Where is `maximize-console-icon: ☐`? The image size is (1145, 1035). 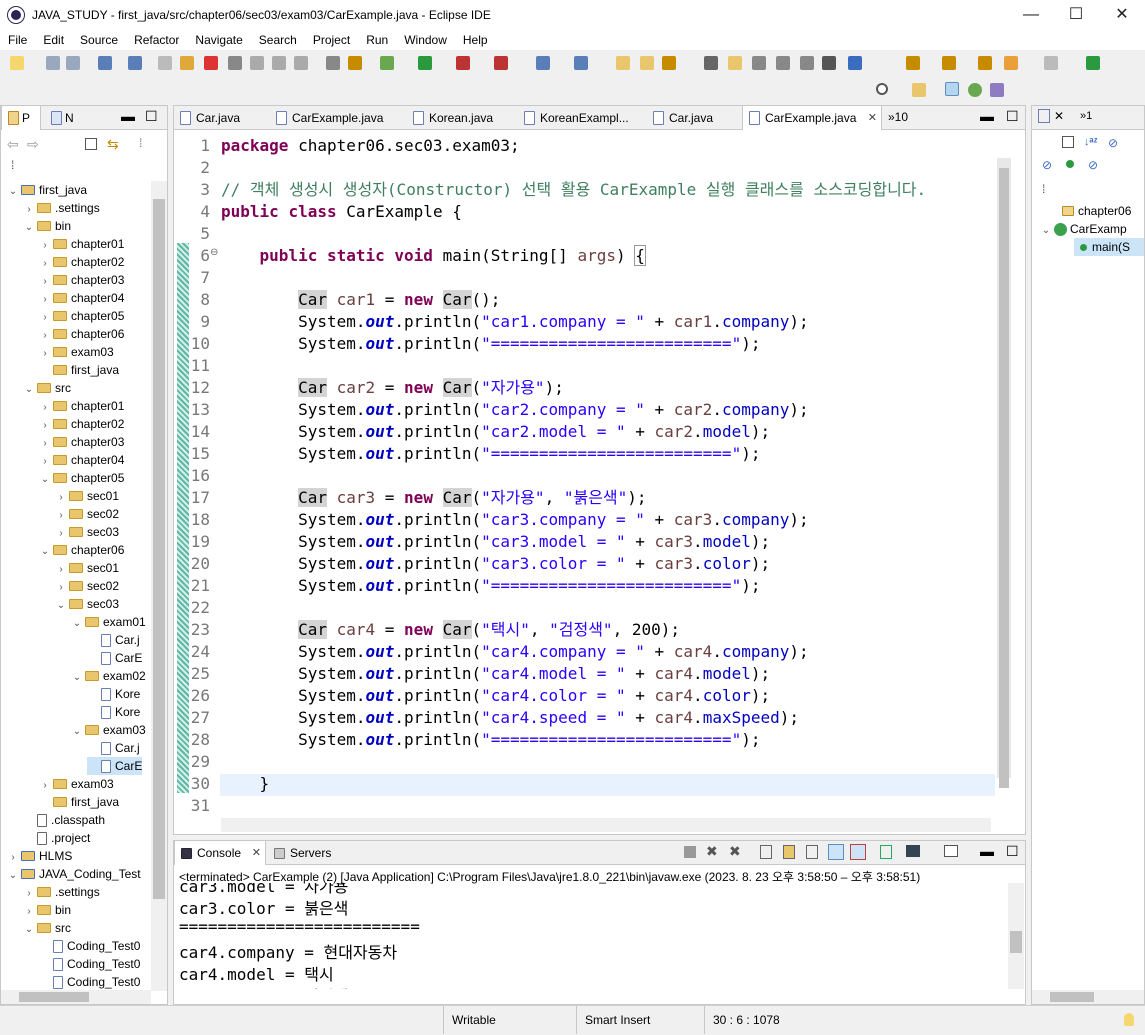 maximize-console-icon: ☐ is located at coordinates (1012, 851).